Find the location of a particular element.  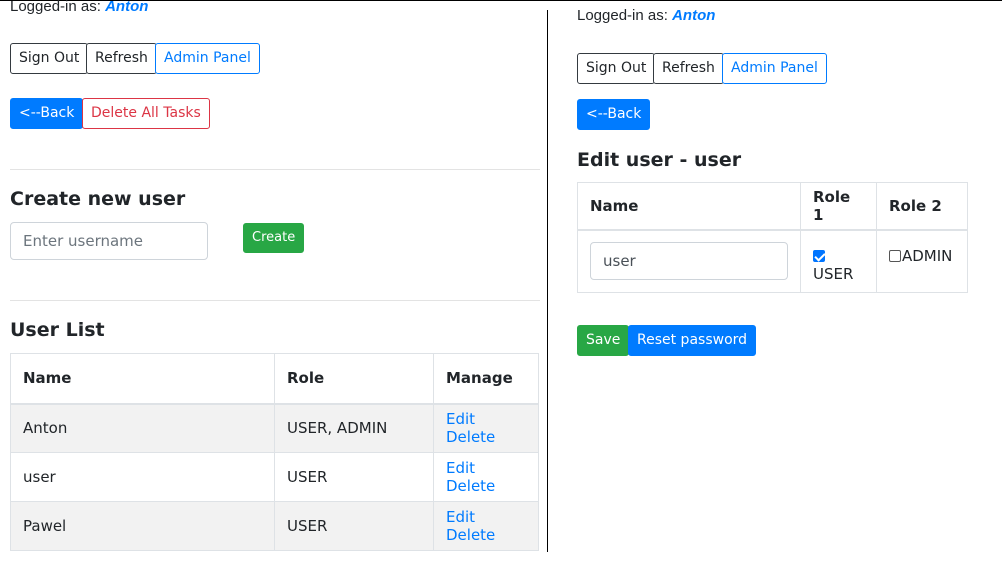

delete-all-tasks-button: Delete All Tasks is located at coordinates (146, 113).